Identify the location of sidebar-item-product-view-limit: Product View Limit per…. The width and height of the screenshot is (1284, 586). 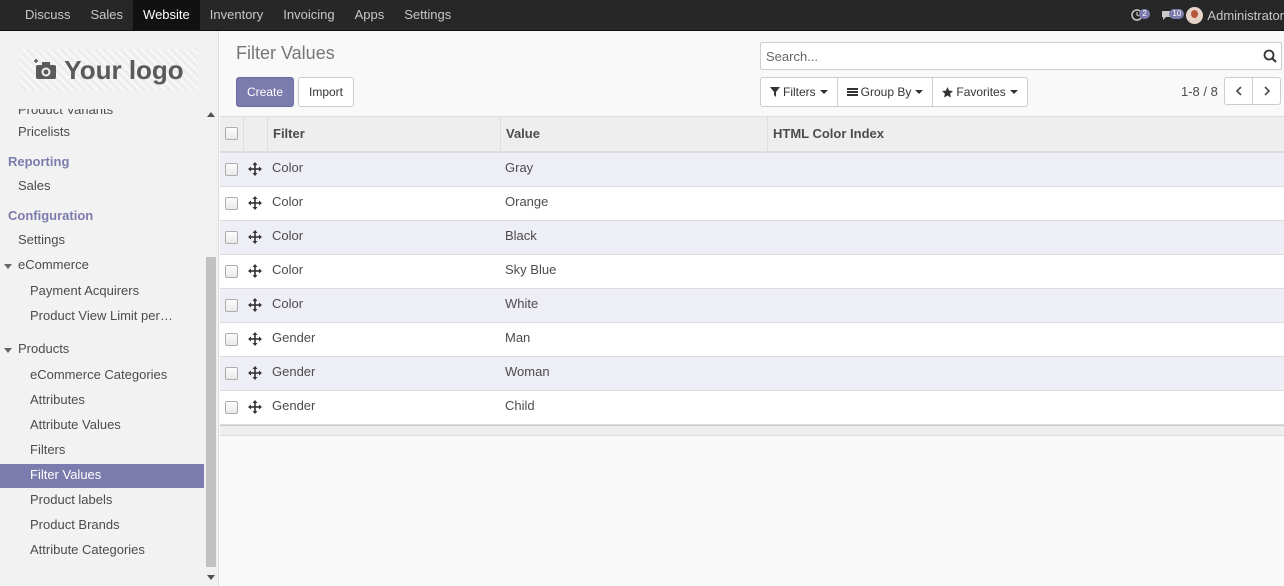
(102, 317).